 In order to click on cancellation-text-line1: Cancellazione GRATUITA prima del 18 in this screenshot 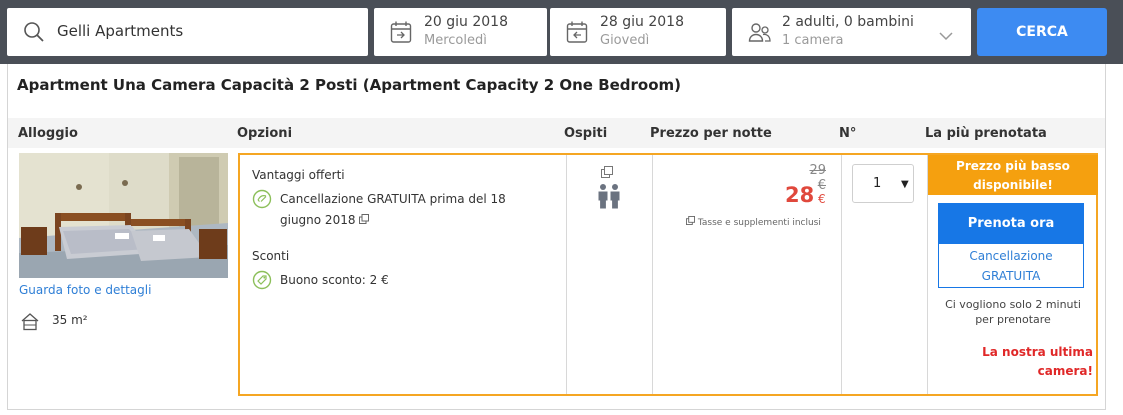, I will do `click(393, 199)`.